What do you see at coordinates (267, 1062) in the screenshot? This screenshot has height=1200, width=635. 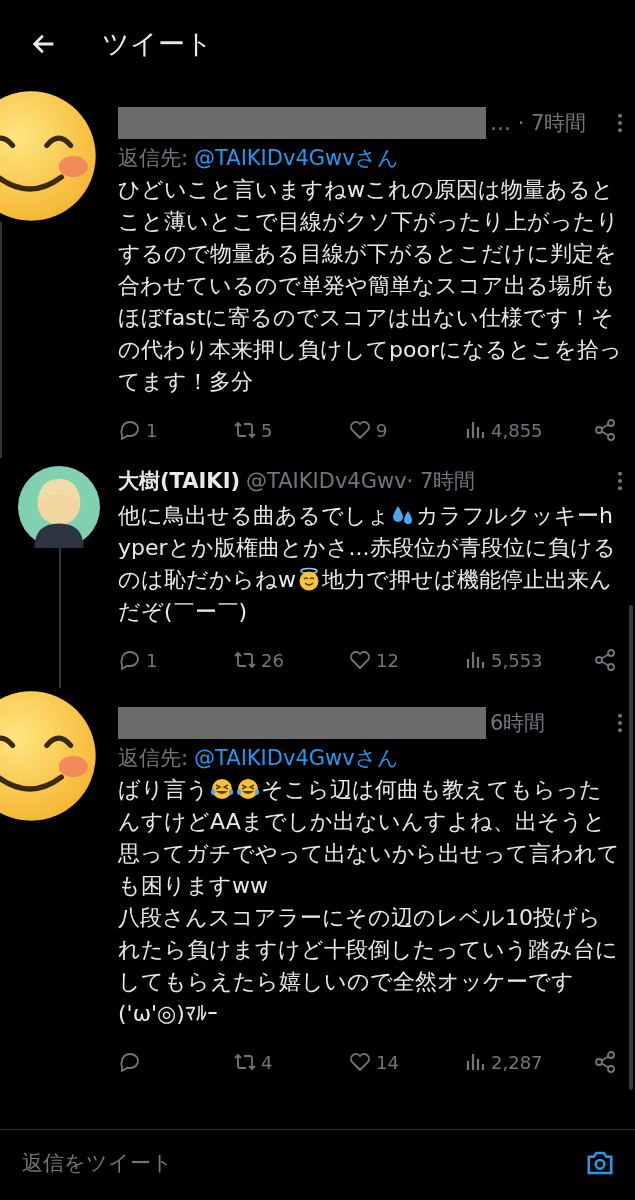 I see `retweet-count: 4` at bounding box center [267, 1062].